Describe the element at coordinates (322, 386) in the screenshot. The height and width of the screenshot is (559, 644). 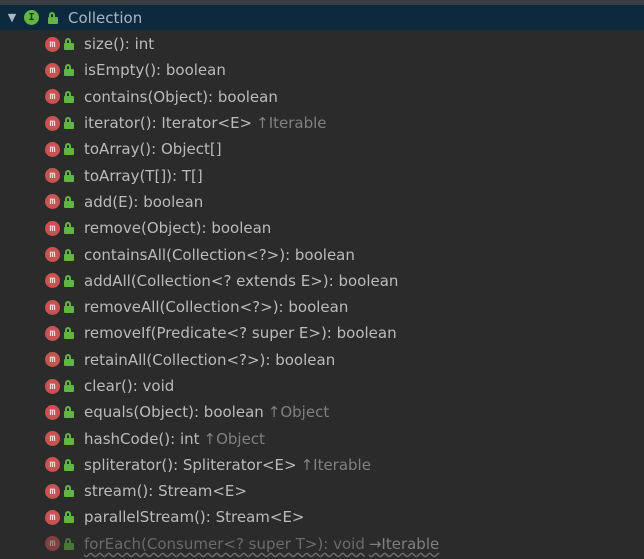
I see `method-row: m clear(): void` at that location.